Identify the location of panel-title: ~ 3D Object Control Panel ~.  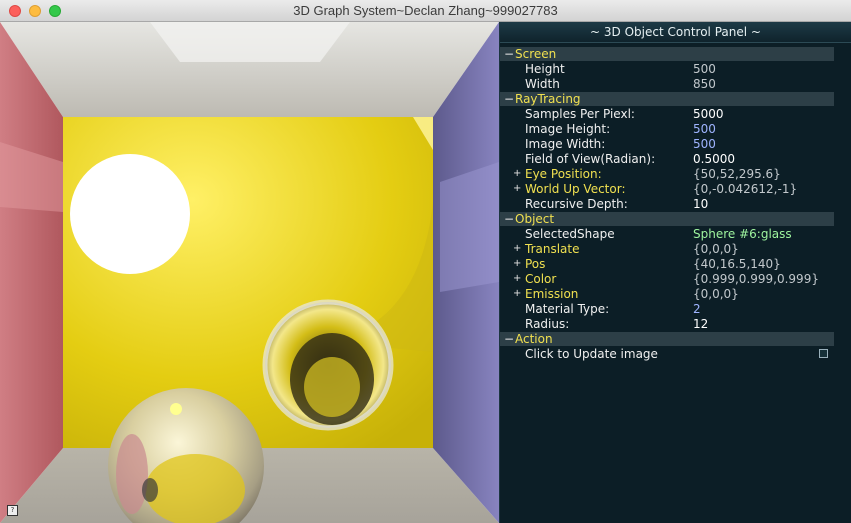
(675, 32).